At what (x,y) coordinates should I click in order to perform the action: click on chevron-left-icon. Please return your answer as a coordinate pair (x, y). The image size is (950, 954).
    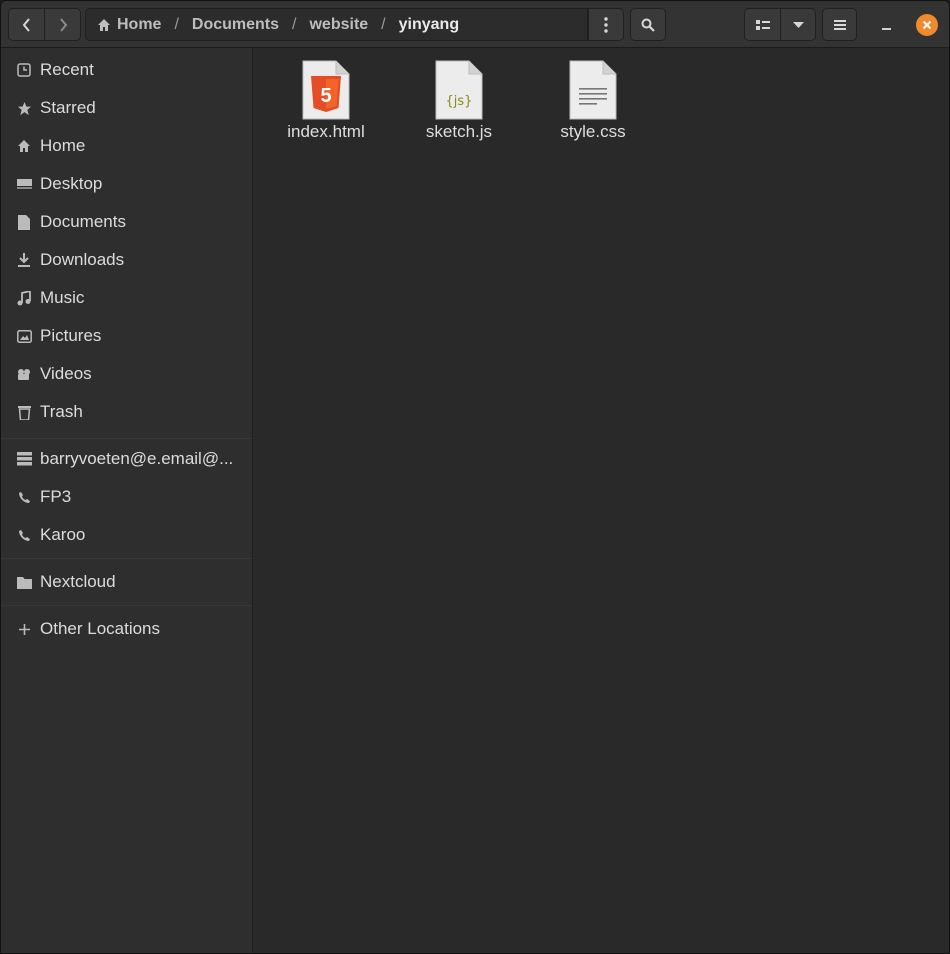
    Looking at the image, I should click on (26, 24).